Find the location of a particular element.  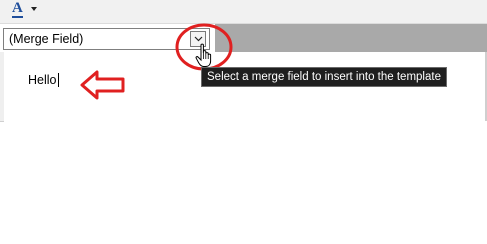

font-color-button: A is located at coordinates (27, 9).